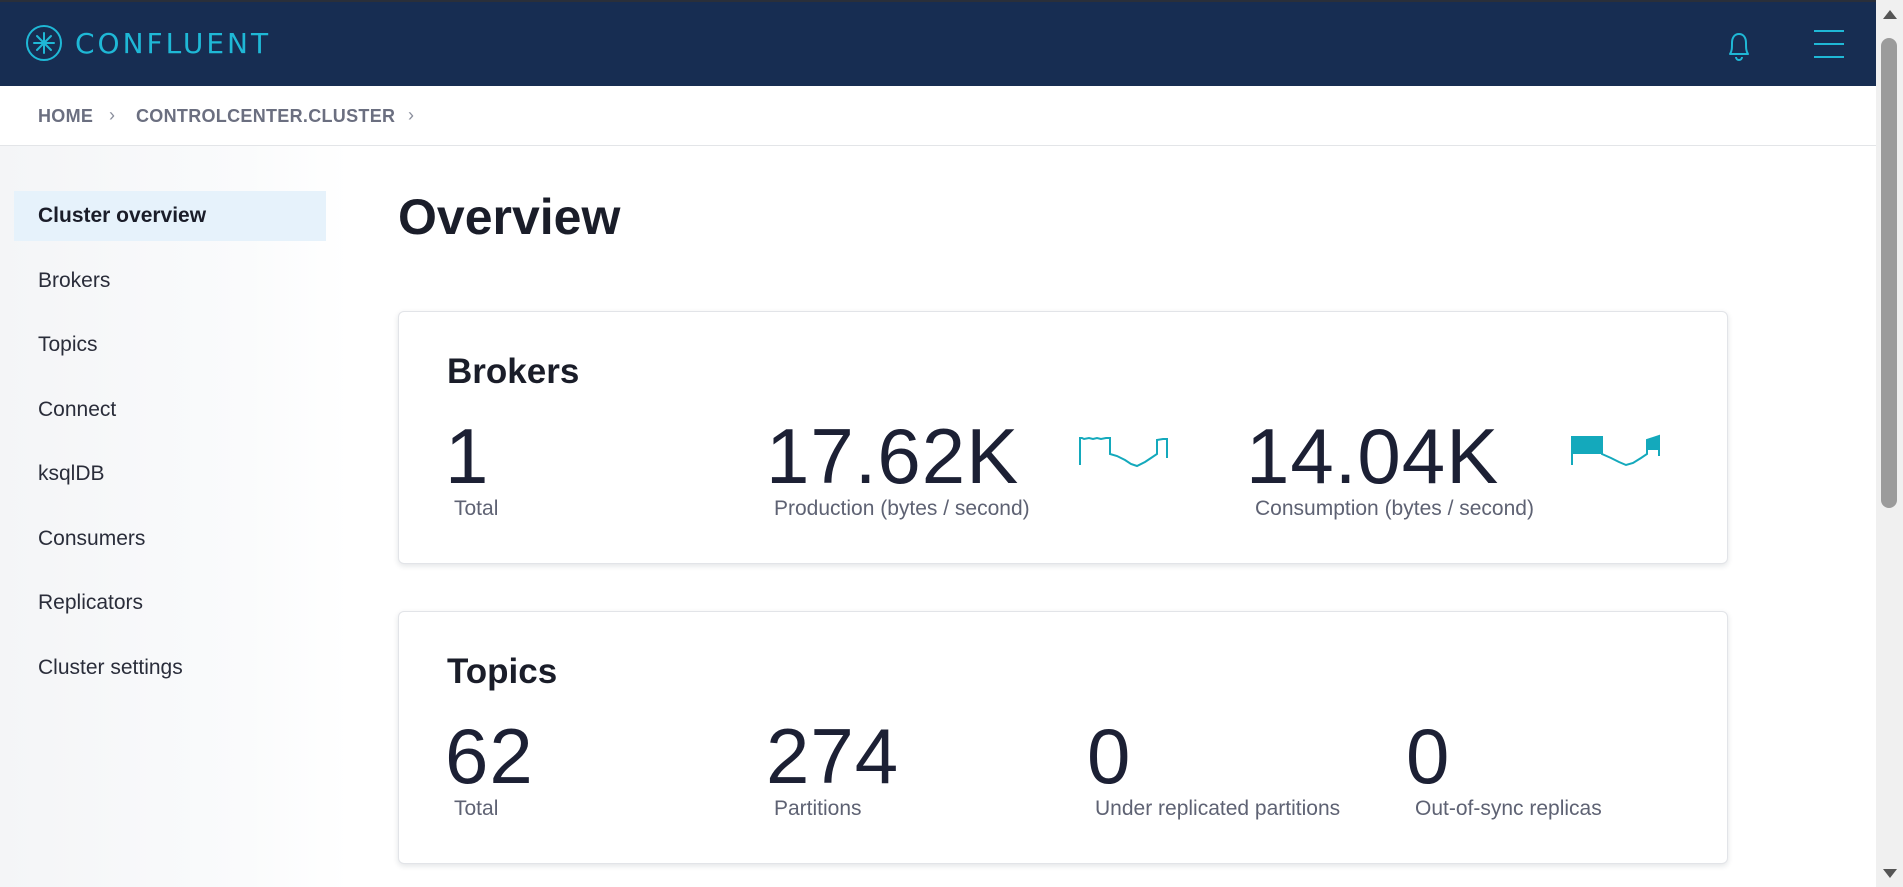 The height and width of the screenshot is (887, 1903). I want to click on consumption-value: 14.04K, so click(1373, 456).